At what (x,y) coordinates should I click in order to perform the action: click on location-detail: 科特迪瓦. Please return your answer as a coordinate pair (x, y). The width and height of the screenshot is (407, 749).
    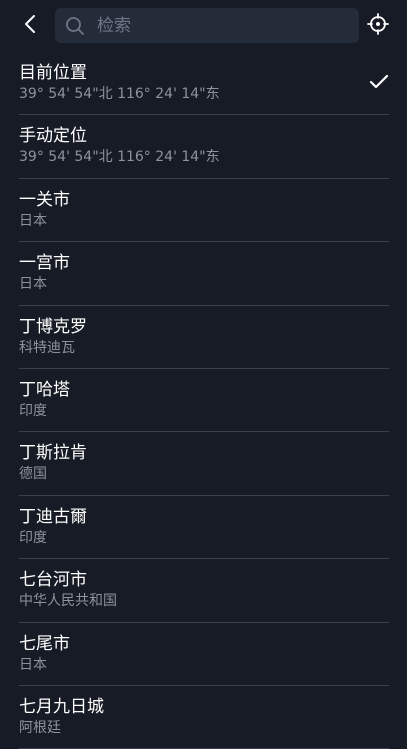
    Looking at the image, I should click on (47, 347).